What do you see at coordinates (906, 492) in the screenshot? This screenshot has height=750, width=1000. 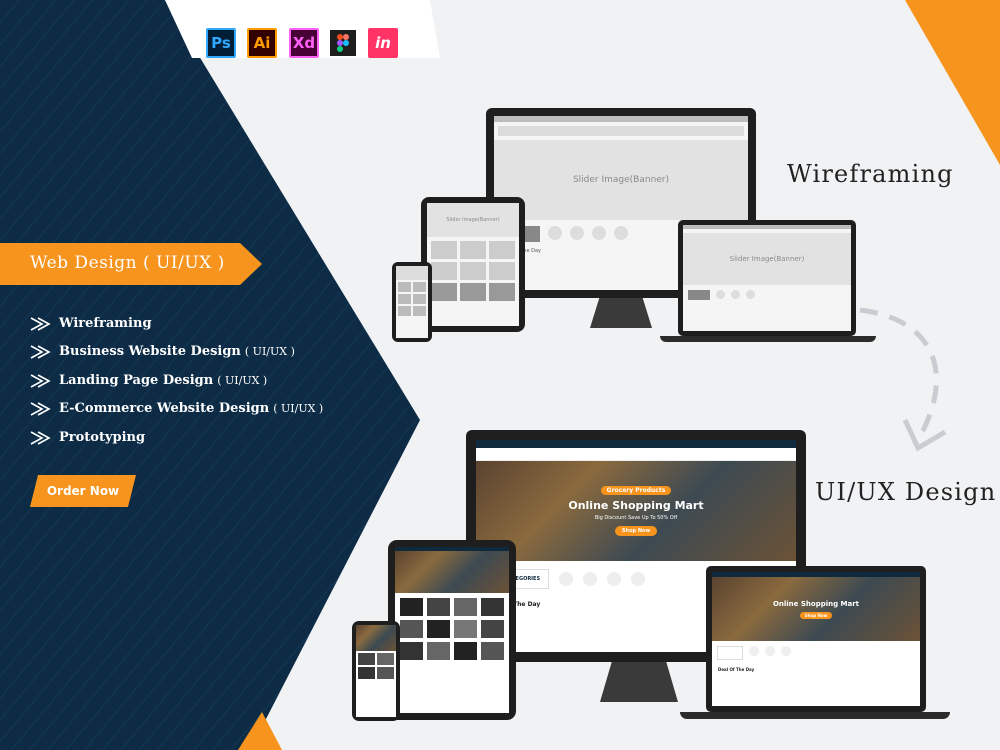 I see `uiux-design-label: UI/UX Design` at bounding box center [906, 492].